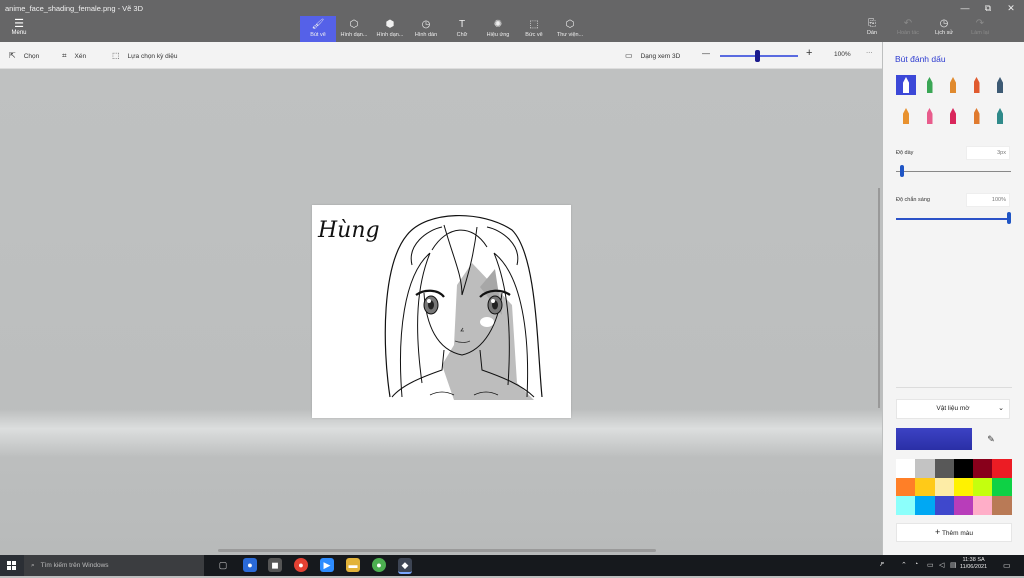 Image resolution: width=1024 pixels, height=578 pixels. What do you see at coordinates (953, 219) in the screenshot?
I see `opacity-slider-track` at bounding box center [953, 219].